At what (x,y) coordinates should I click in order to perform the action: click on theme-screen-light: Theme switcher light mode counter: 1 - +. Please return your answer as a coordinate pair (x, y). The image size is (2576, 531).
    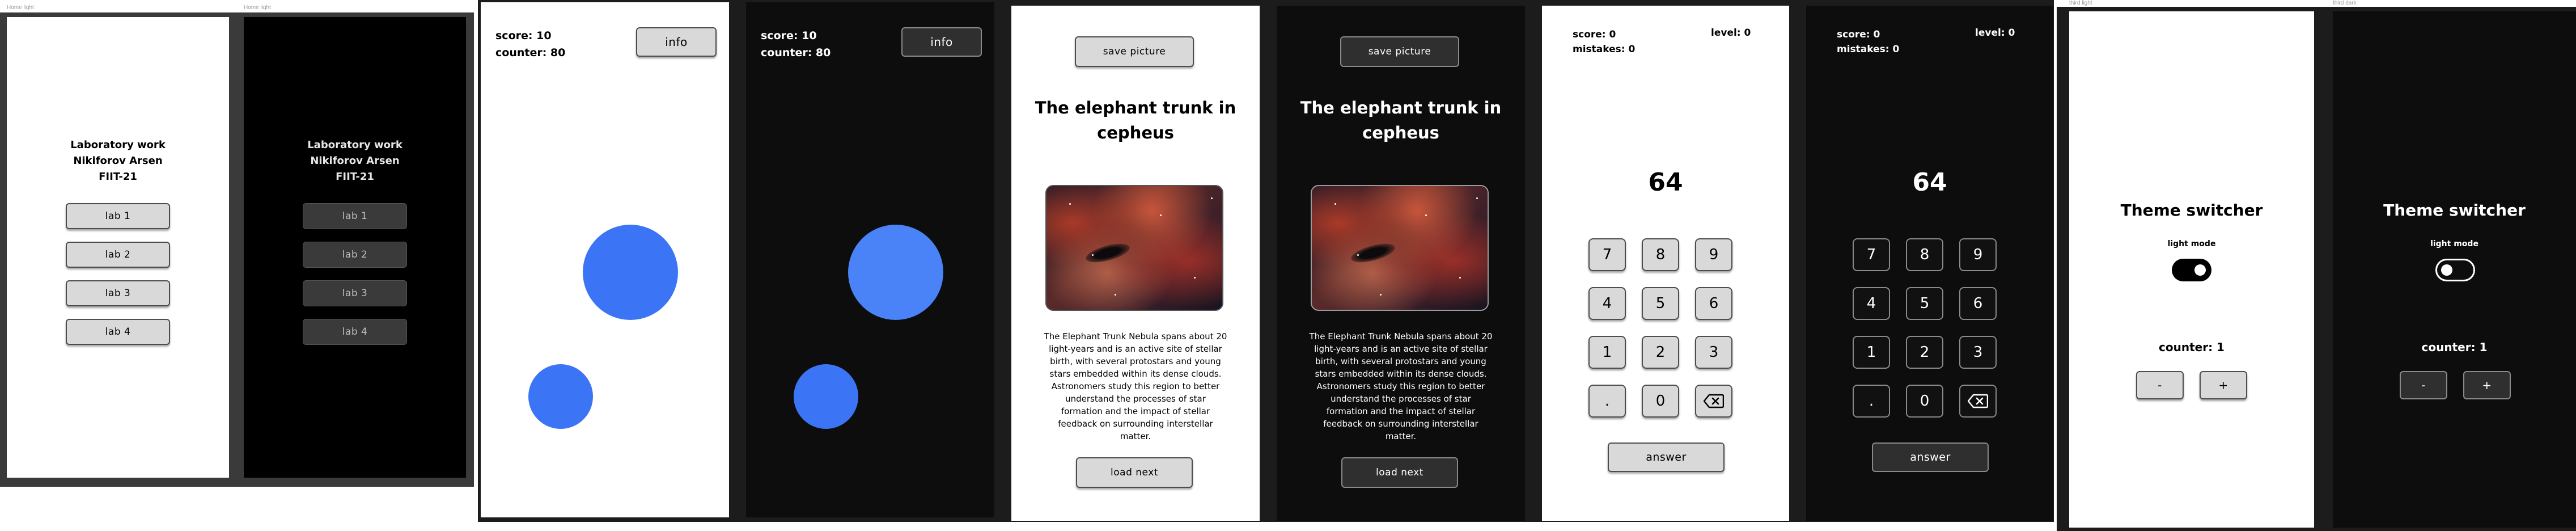
    Looking at the image, I should click on (2191, 269).